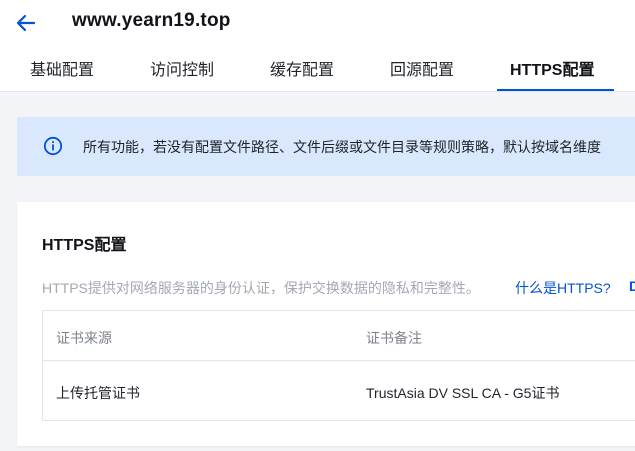 The height and width of the screenshot is (451, 635). What do you see at coordinates (302, 72) in the screenshot?
I see `tab-cache-config: 缓存配置` at bounding box center [302, 72].